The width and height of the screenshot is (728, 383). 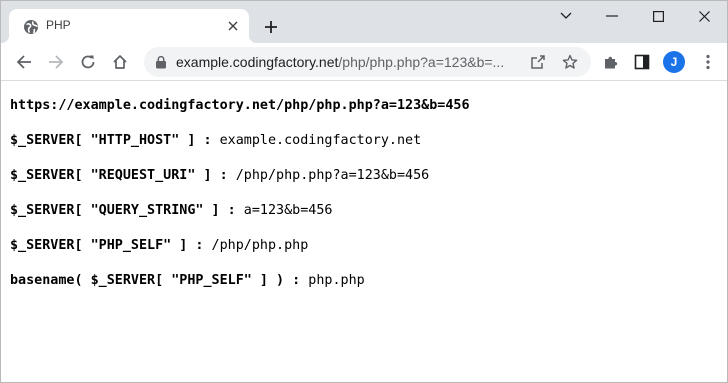 I want to click on menu-button, so click(x=708, y=62).